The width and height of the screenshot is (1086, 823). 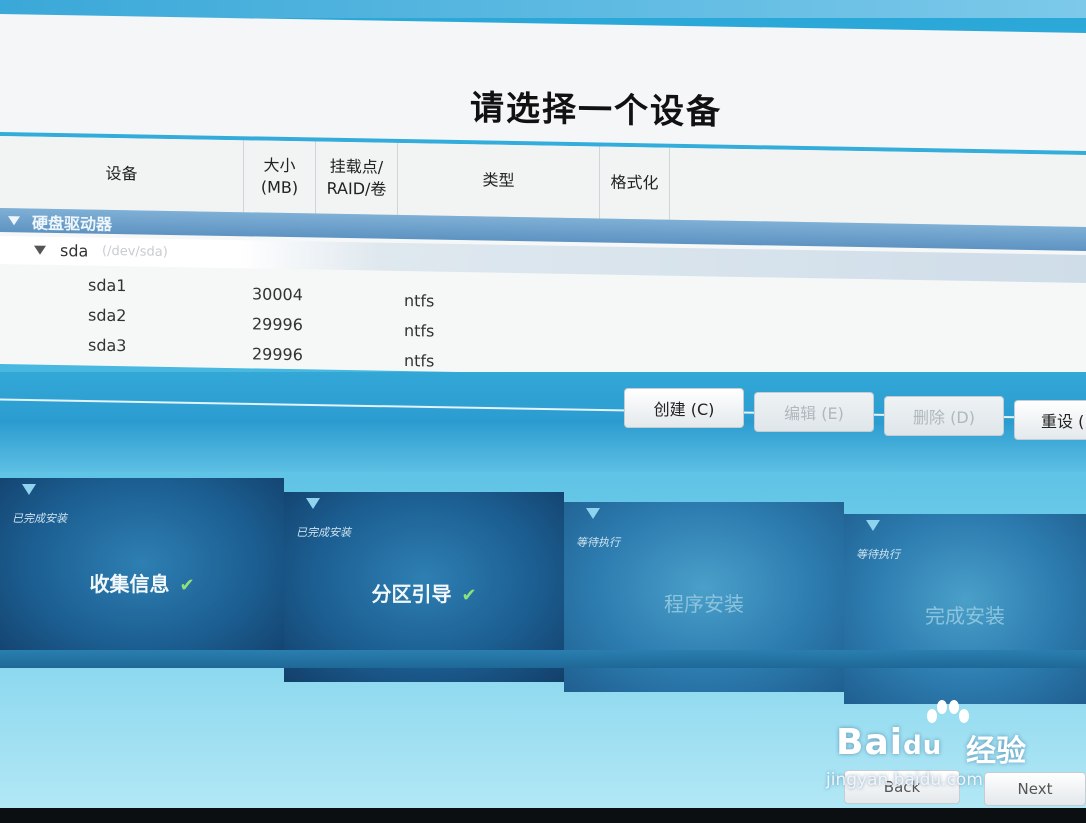 I want to click on top-strip, so click(x=543, y=9).